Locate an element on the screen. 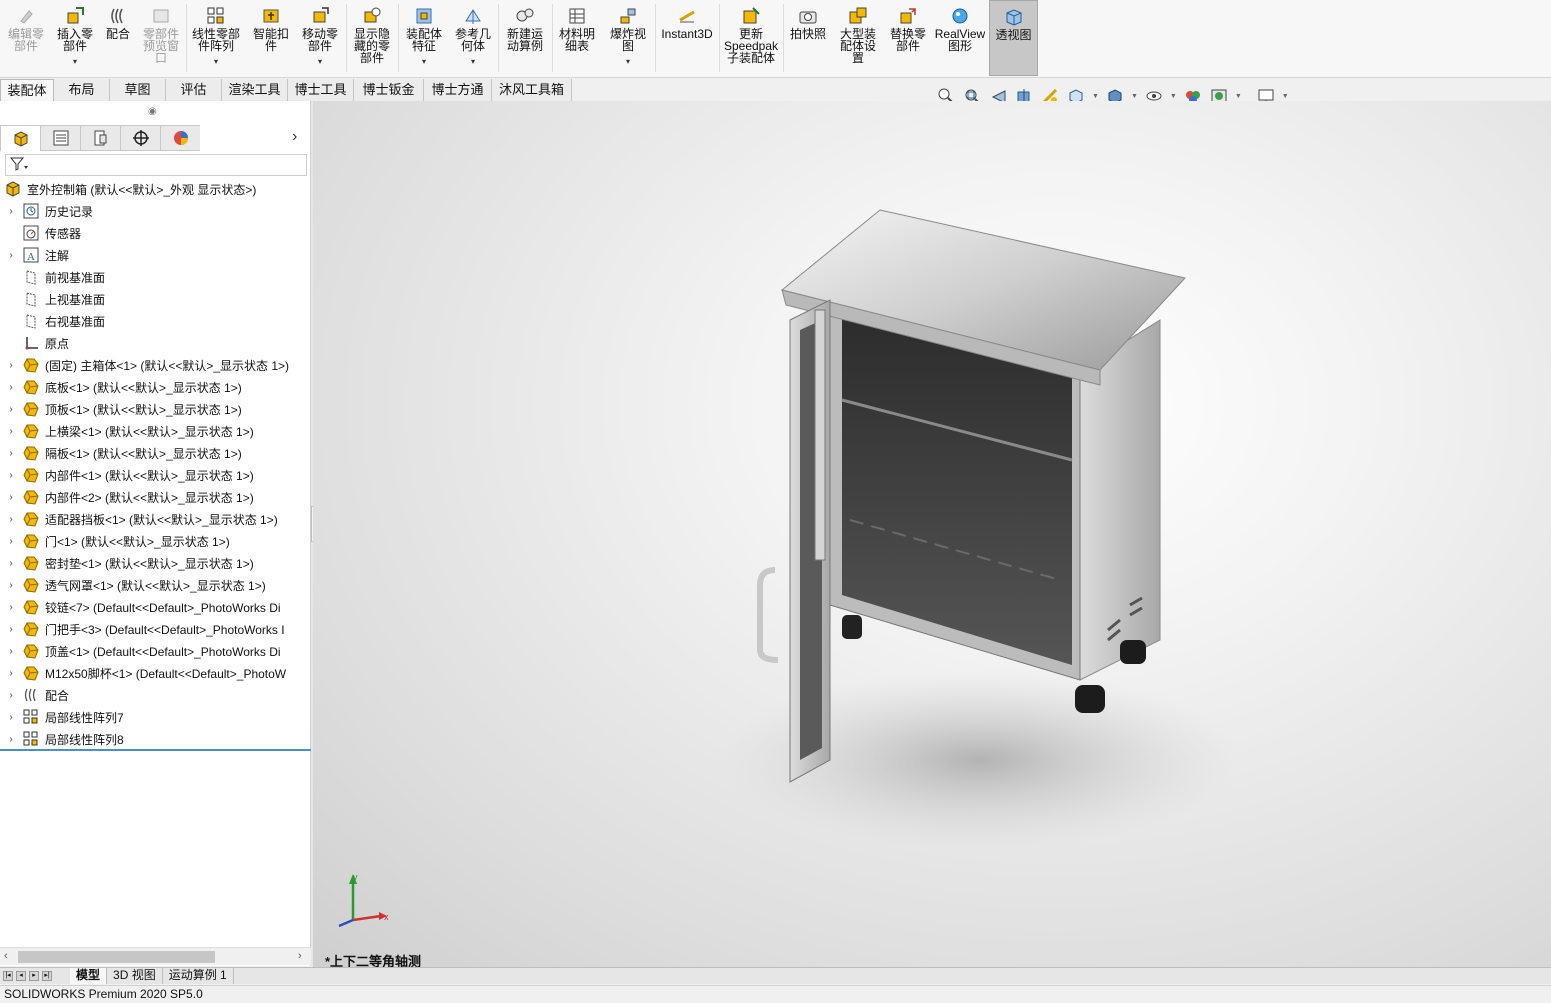  edit-component-button: 编辑零 部件 is located at coordinates (26, 38).